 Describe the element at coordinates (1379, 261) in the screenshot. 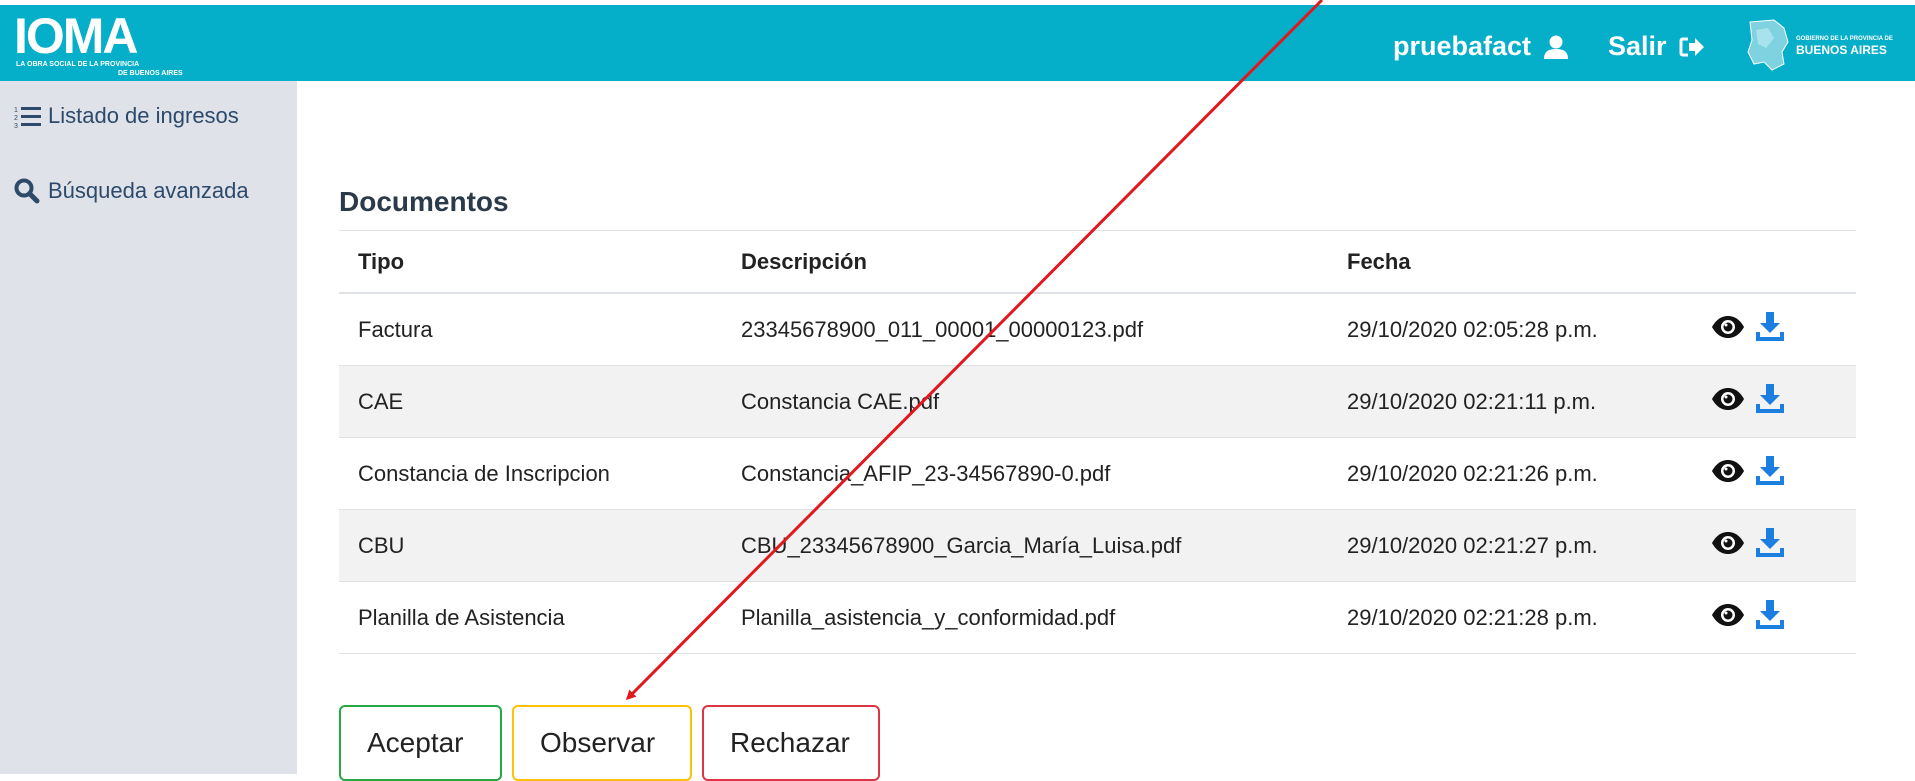

I see `column-header-fecha: Fecha` at that location.